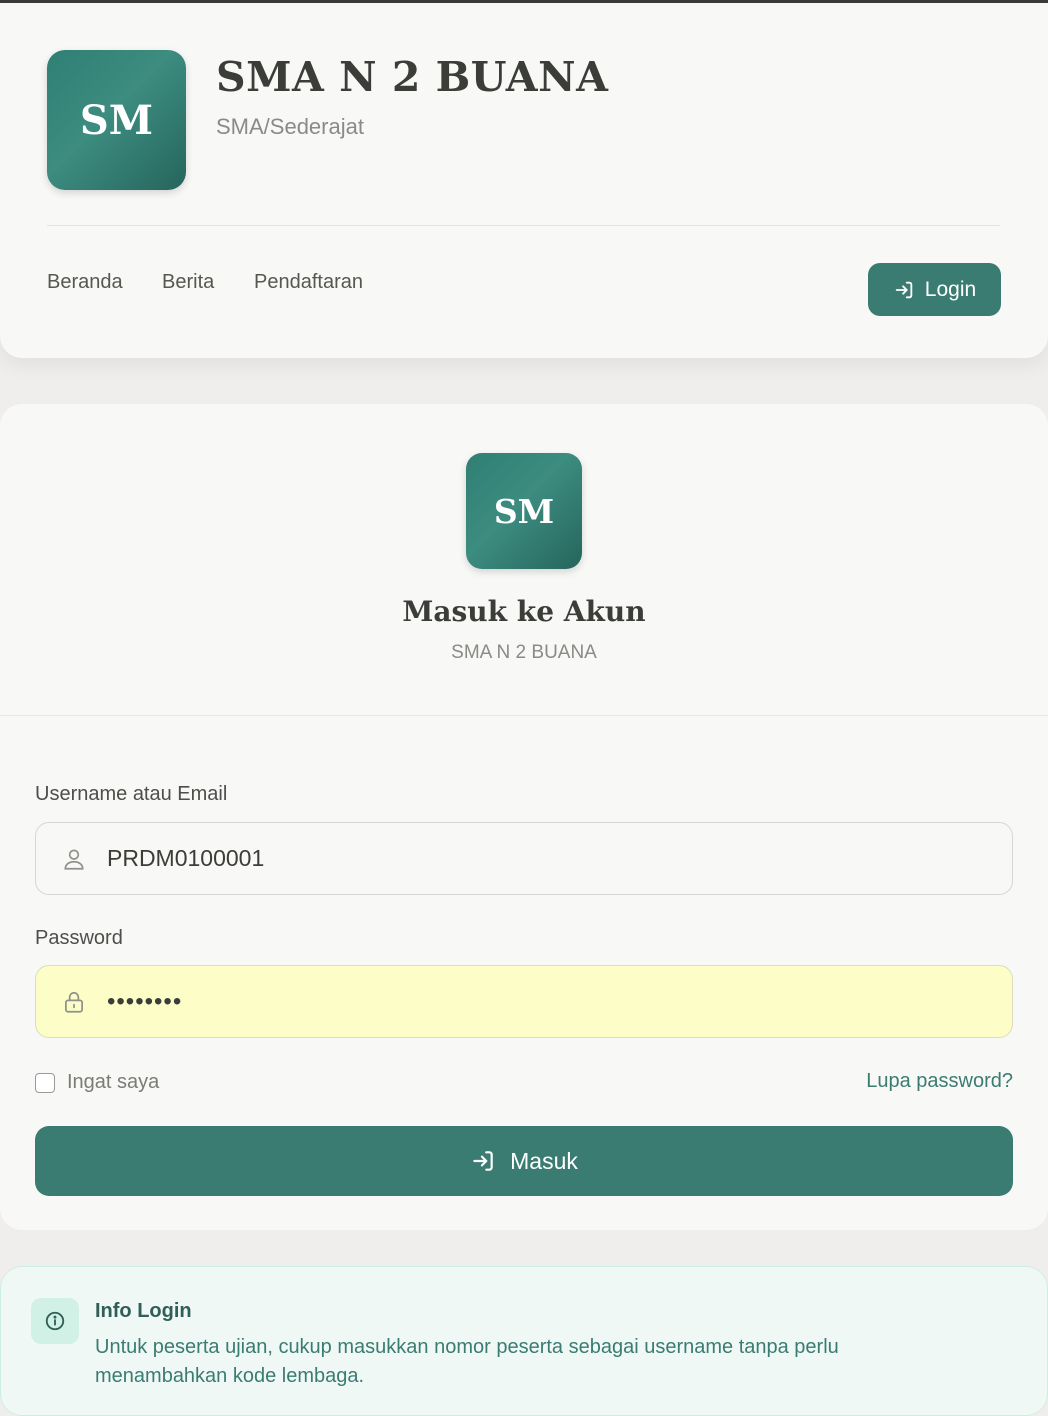 This screenshot has height=1416, width=1048. I want to click on password-label: Password, so click(79, 938).